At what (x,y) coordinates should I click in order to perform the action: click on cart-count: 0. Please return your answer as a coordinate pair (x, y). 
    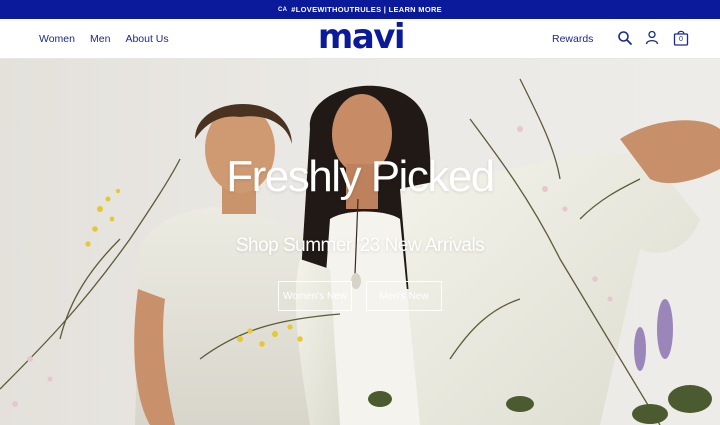
    Looking at the image, I should click on (681, 39).